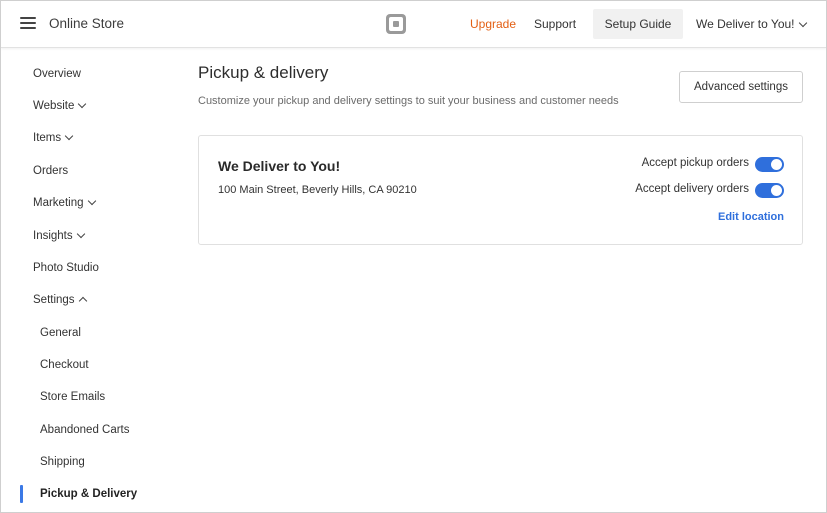 This screenshot has height=513, width=827. What do you see at coordinates (53, 236) in the screenshot?
I see `sidebar-item-label: Insights` at bounding box center [53, 236].